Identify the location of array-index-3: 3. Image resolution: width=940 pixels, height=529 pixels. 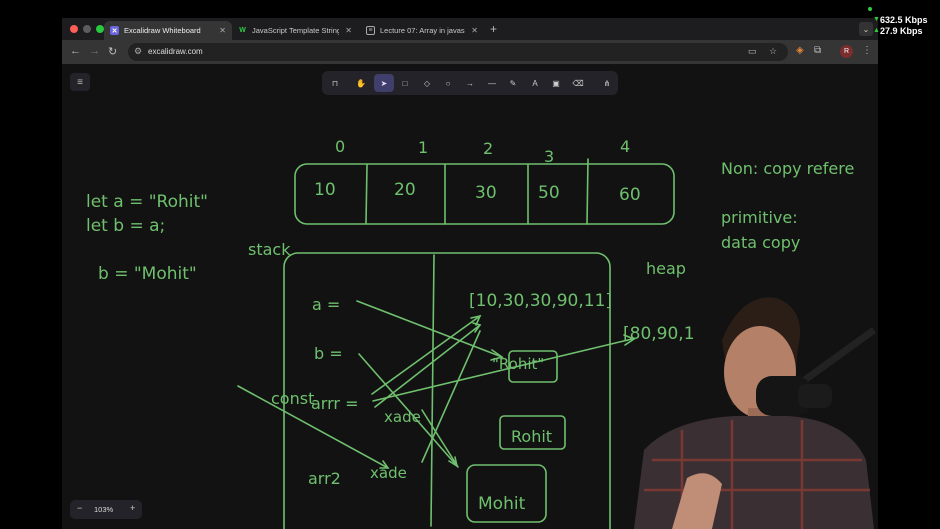
(549, 156).